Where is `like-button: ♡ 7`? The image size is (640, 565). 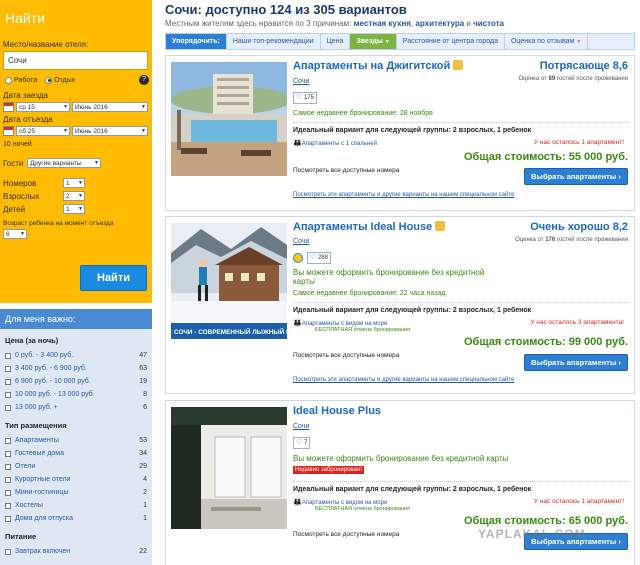 like-button: ♡ 7 is located at coordinates (302, 443).